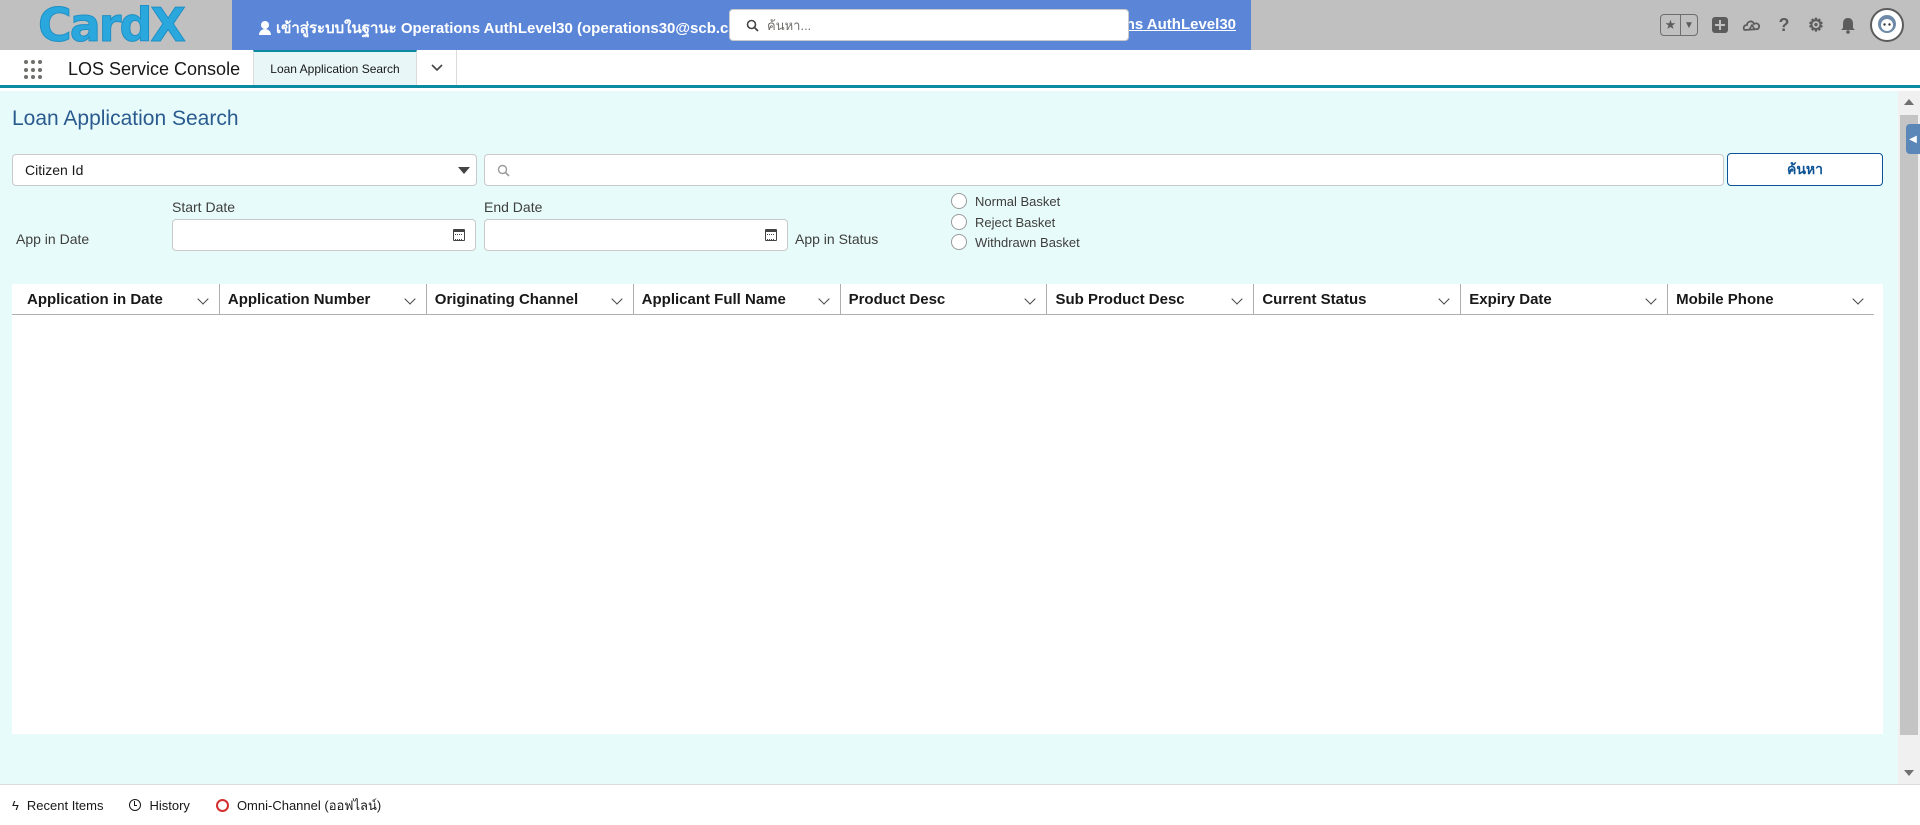 Image resolution: width=1920 pixels, height=825 pixels. I want to click on help-icon: ?, so click(1784, 25).